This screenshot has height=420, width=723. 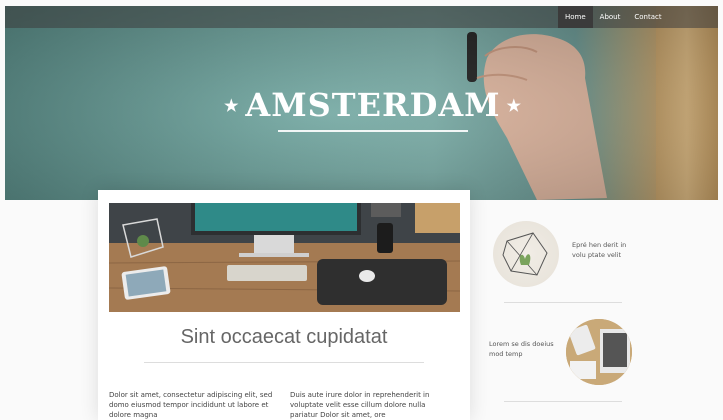 What do you see at coordinates (599, 250) in the screenshot?
I see `sidebar-text-1: Epré hen derit in volu ptate velit` at bounding box center [599, 250].